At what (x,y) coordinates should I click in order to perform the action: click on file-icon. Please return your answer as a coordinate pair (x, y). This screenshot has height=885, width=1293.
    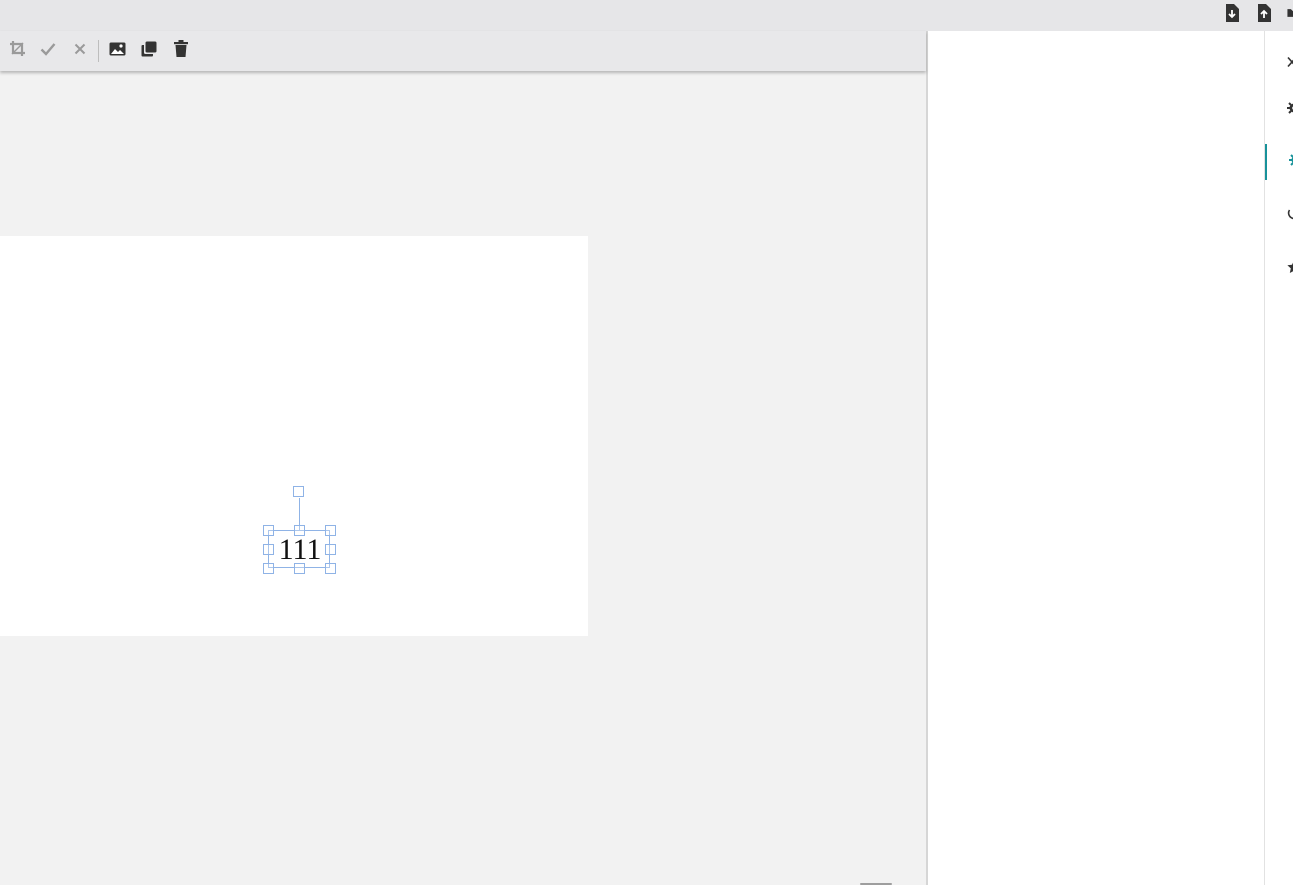
    Looking at the image, I should click on (1290, 13).